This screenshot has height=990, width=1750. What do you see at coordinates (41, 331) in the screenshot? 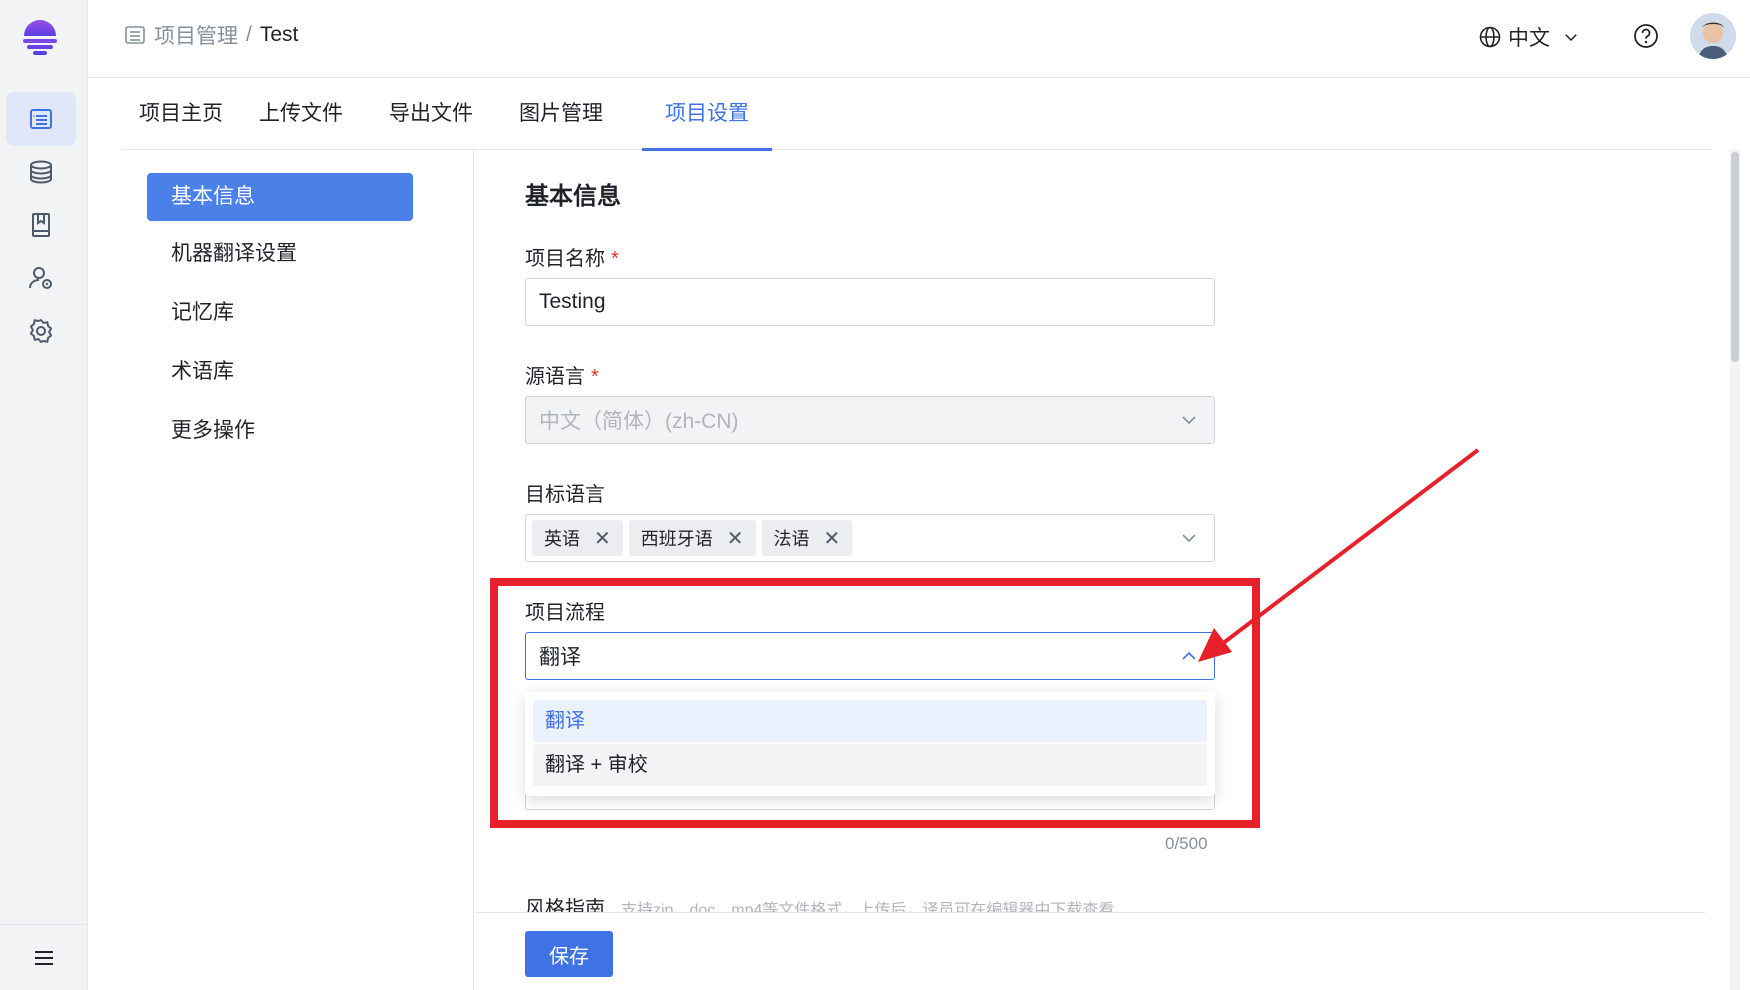
I see `settings-gear-nav-icon` at bounding box center [41, 331].